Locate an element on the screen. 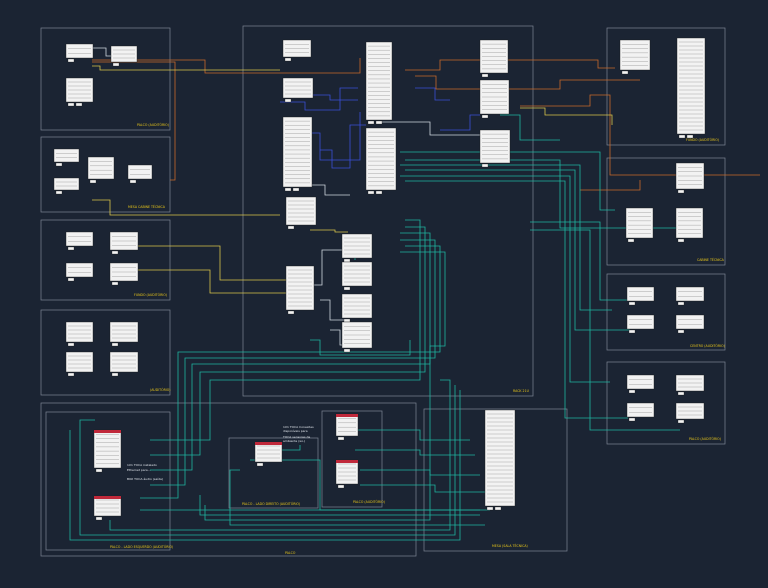  area-label-mesa-cabine: MESA CABINE TÉCNICA is located at coordinates (147, 206).